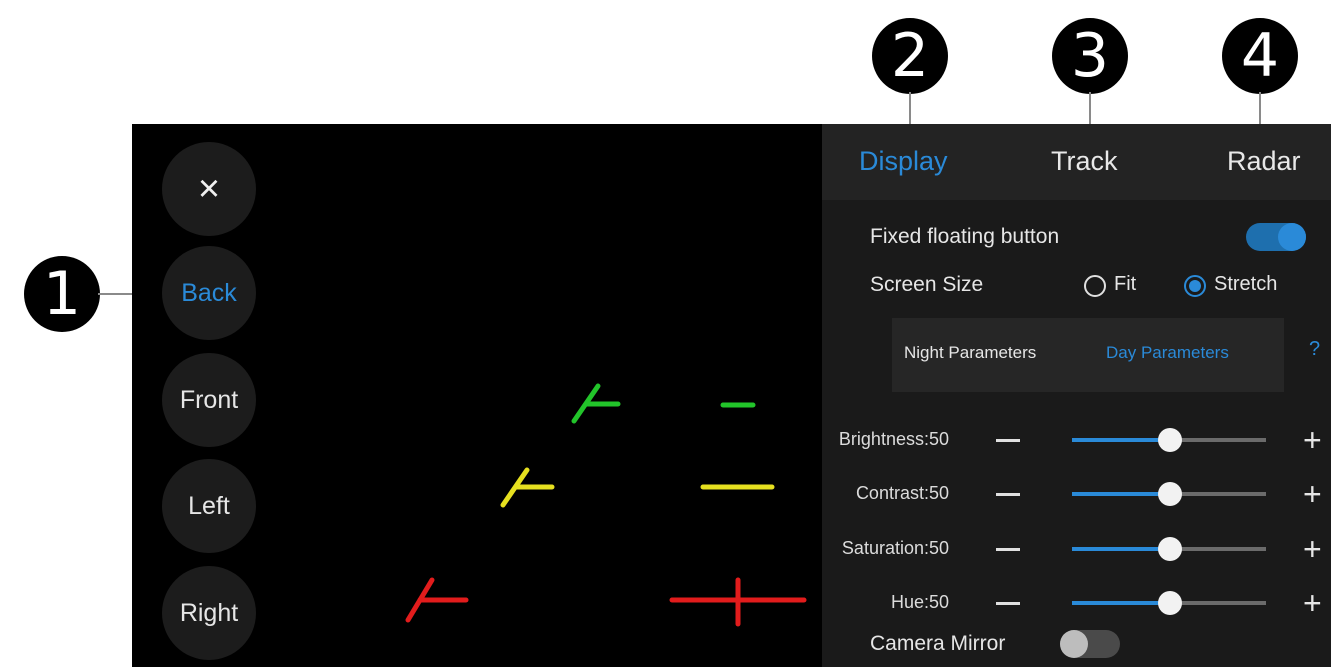  I want to click on screen-size-label: Screen Size, so click(927, 284).